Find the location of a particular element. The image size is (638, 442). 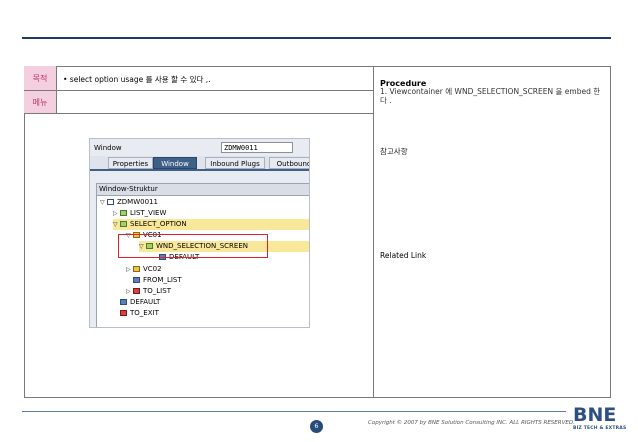

tree-node-list-view: ▷ LIST_VIEW is located at coordinates (139, 213).